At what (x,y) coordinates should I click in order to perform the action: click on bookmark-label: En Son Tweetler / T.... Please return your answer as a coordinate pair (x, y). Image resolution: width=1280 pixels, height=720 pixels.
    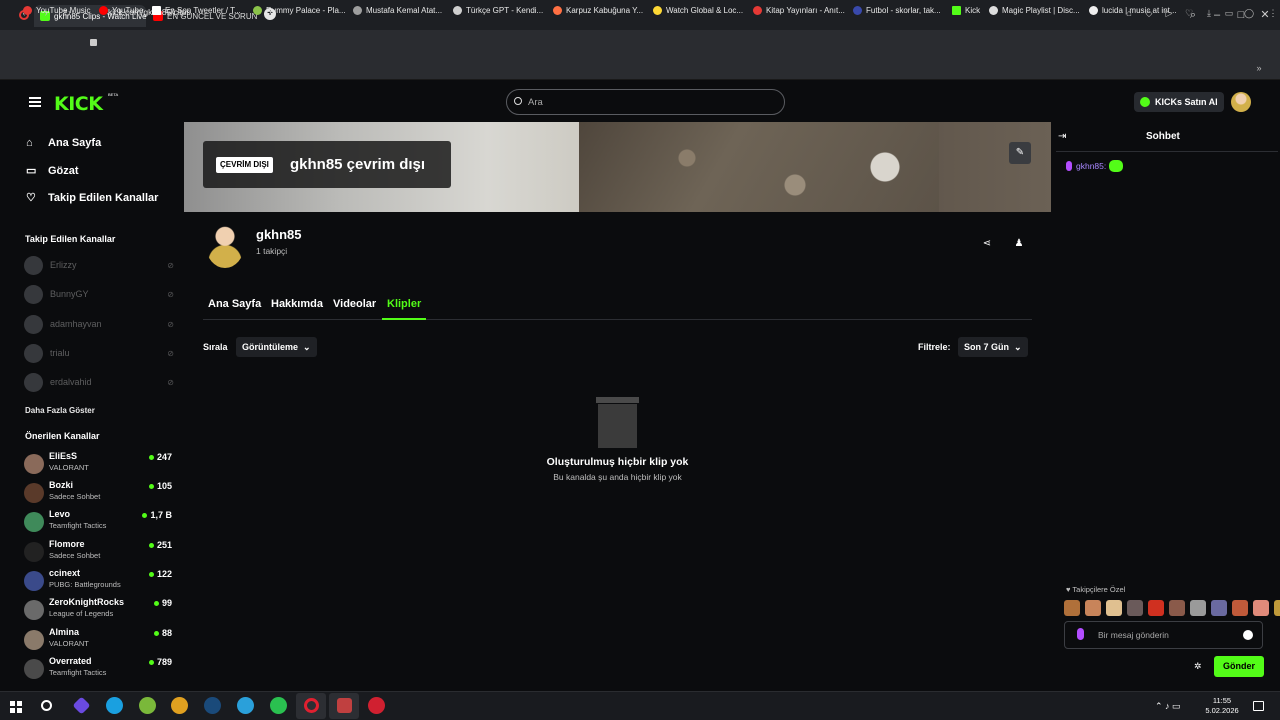
    Looking at the image, I should click on (203, 10).